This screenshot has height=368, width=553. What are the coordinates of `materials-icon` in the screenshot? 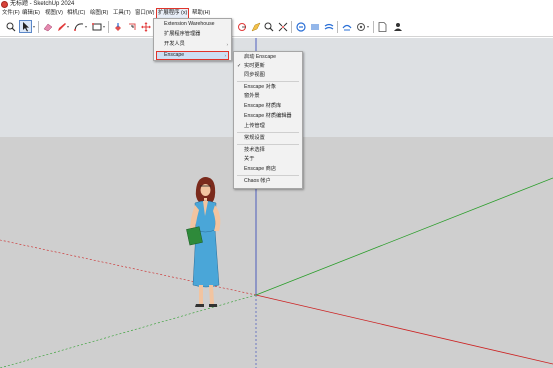 It's located at (346, 26).